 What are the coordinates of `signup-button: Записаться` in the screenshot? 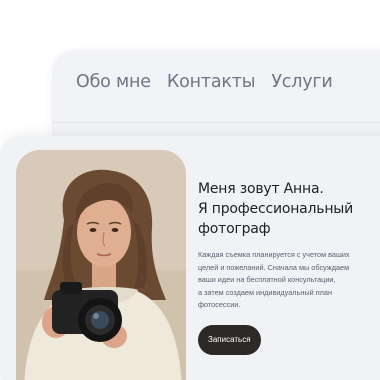 It's located at (229, 340).